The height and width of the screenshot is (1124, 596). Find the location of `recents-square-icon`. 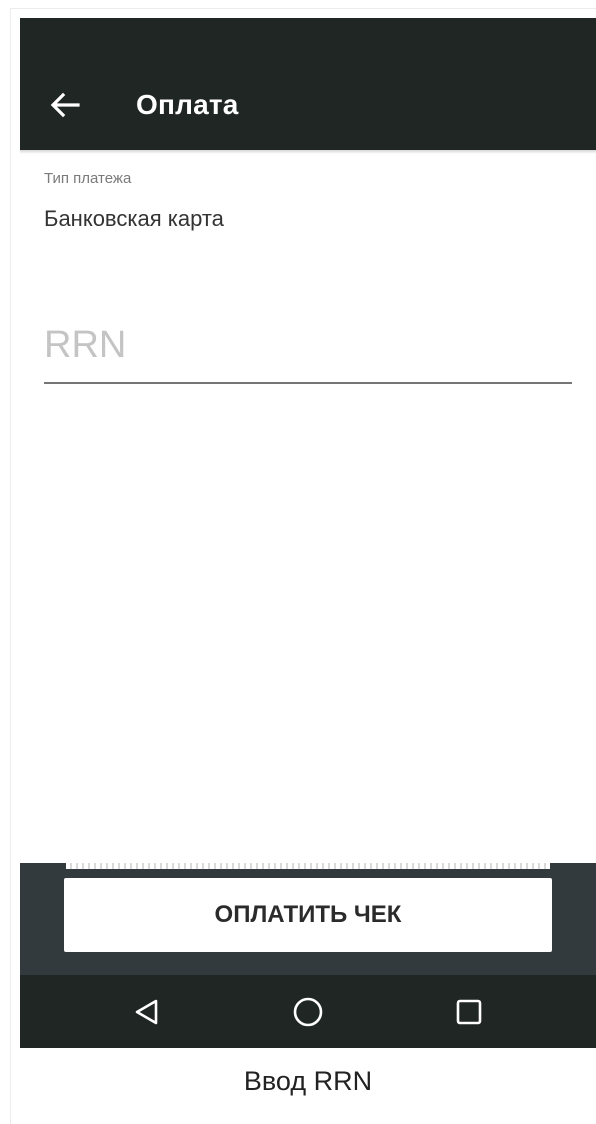

recents-square-icon is located at coordinates (469, 1012).